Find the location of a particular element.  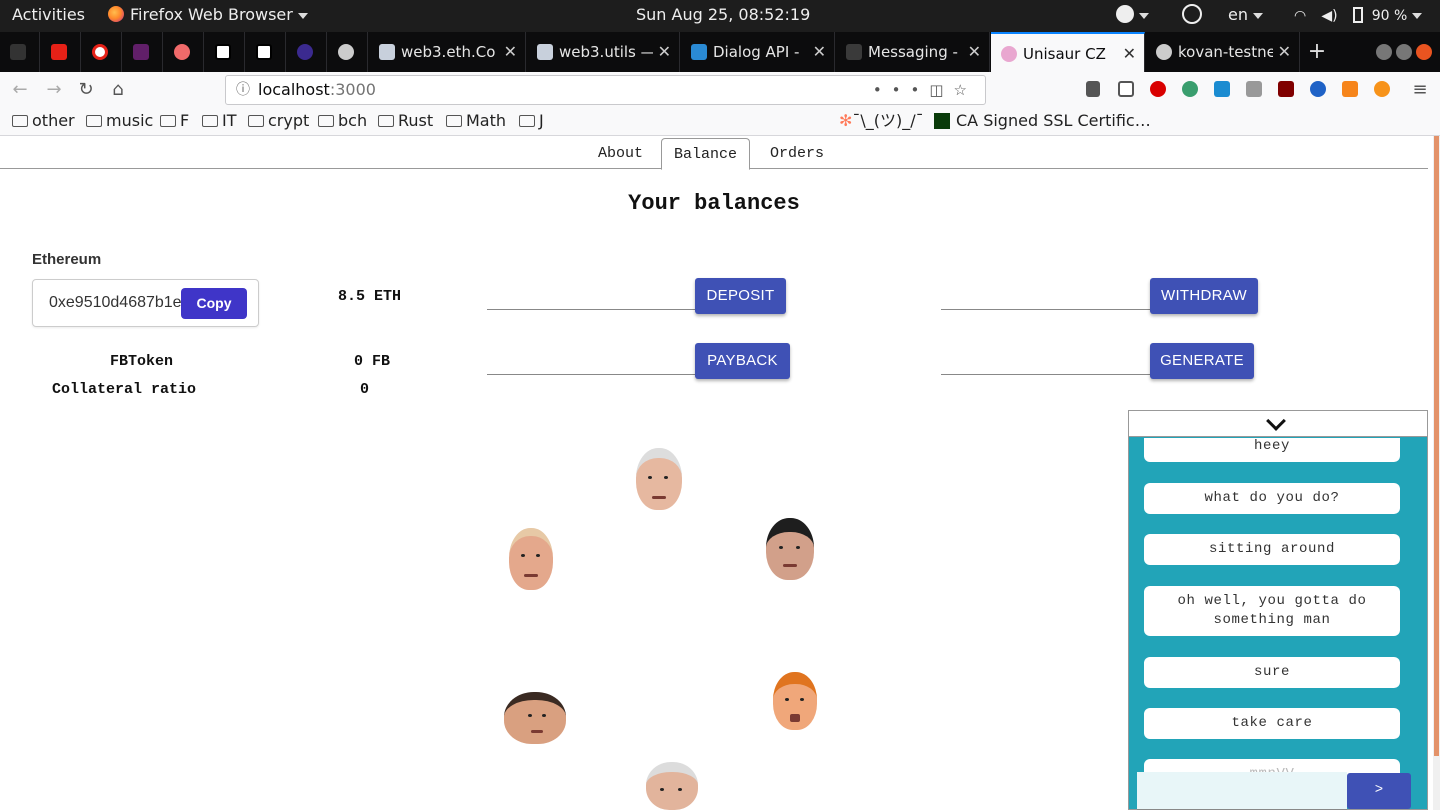

withdraw-amount-input is located at coordinates (1045, 309).